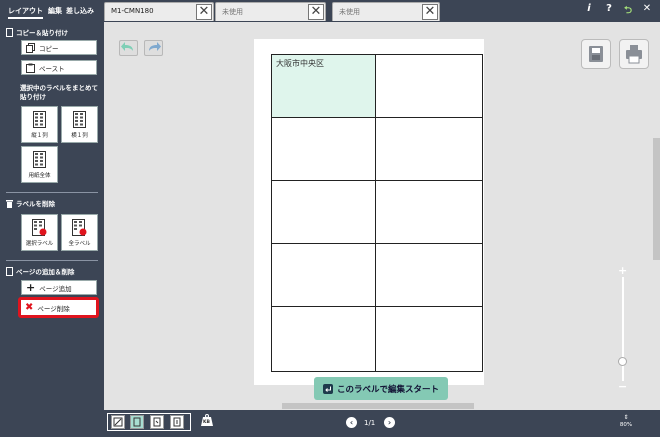 This screenshot has width=660, height=437. I want to click on zoom-indicator: ⇕ 80%, so click(626, 422).